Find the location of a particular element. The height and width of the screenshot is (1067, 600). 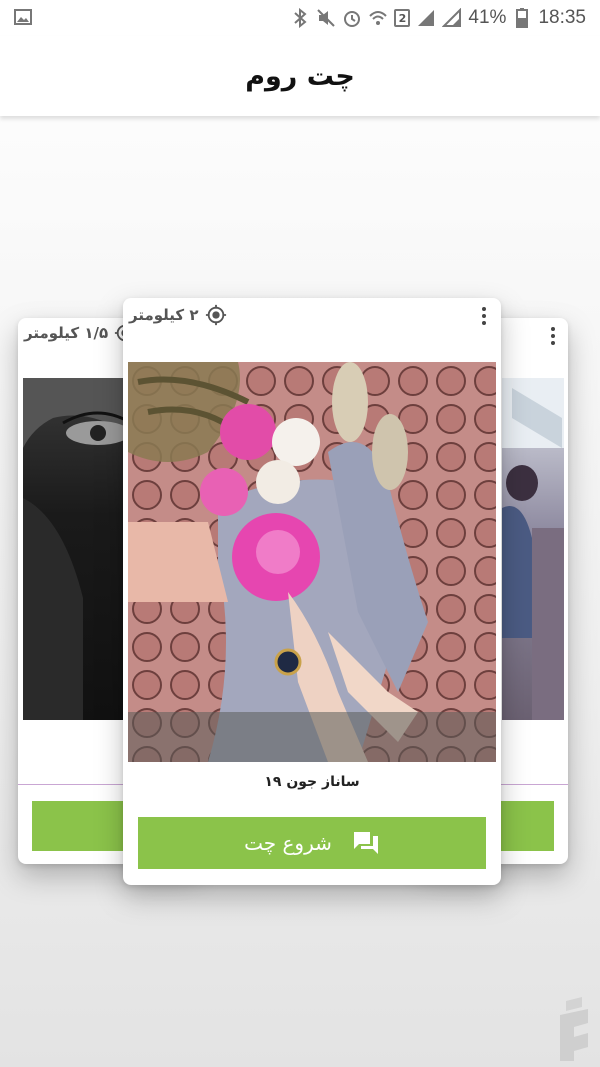

sim-badge: 2 is located at coordinates (402, 18).